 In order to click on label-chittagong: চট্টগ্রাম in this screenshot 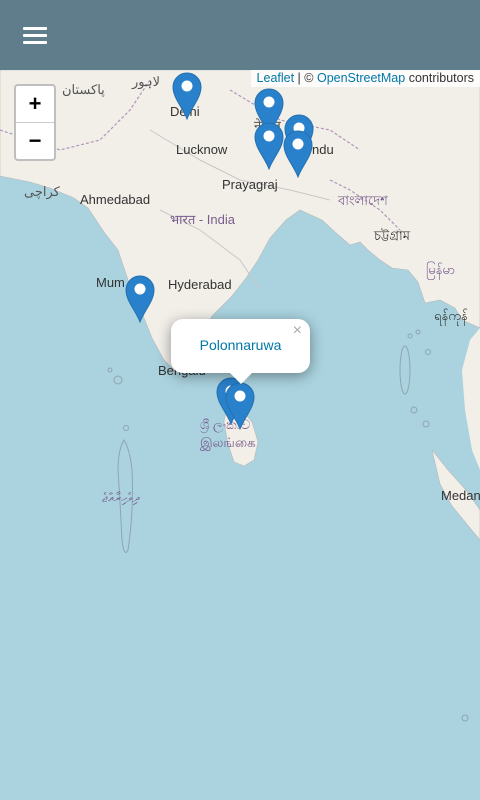, I will do `click(392, 235)`.